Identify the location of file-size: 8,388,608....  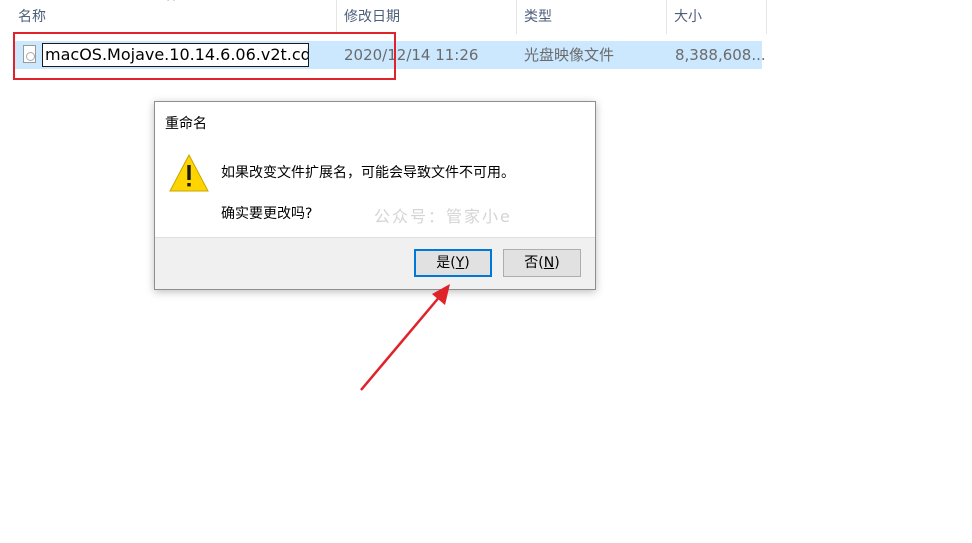
(720, 55).